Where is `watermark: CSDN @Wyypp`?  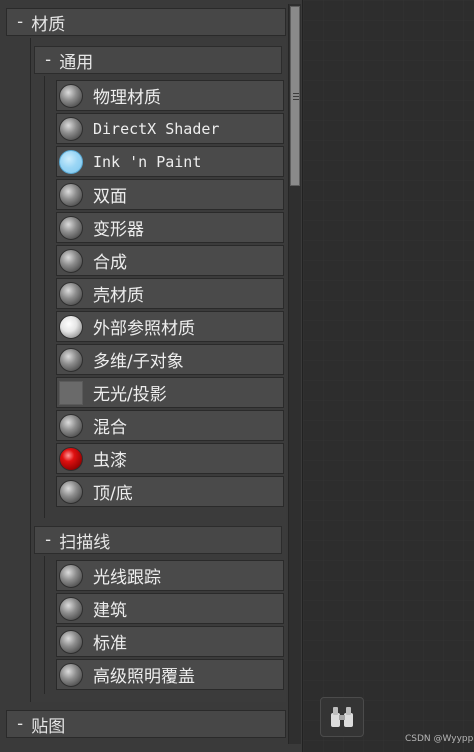
watermark: CSDN @Wyypp is located at coordinates (439, 739).